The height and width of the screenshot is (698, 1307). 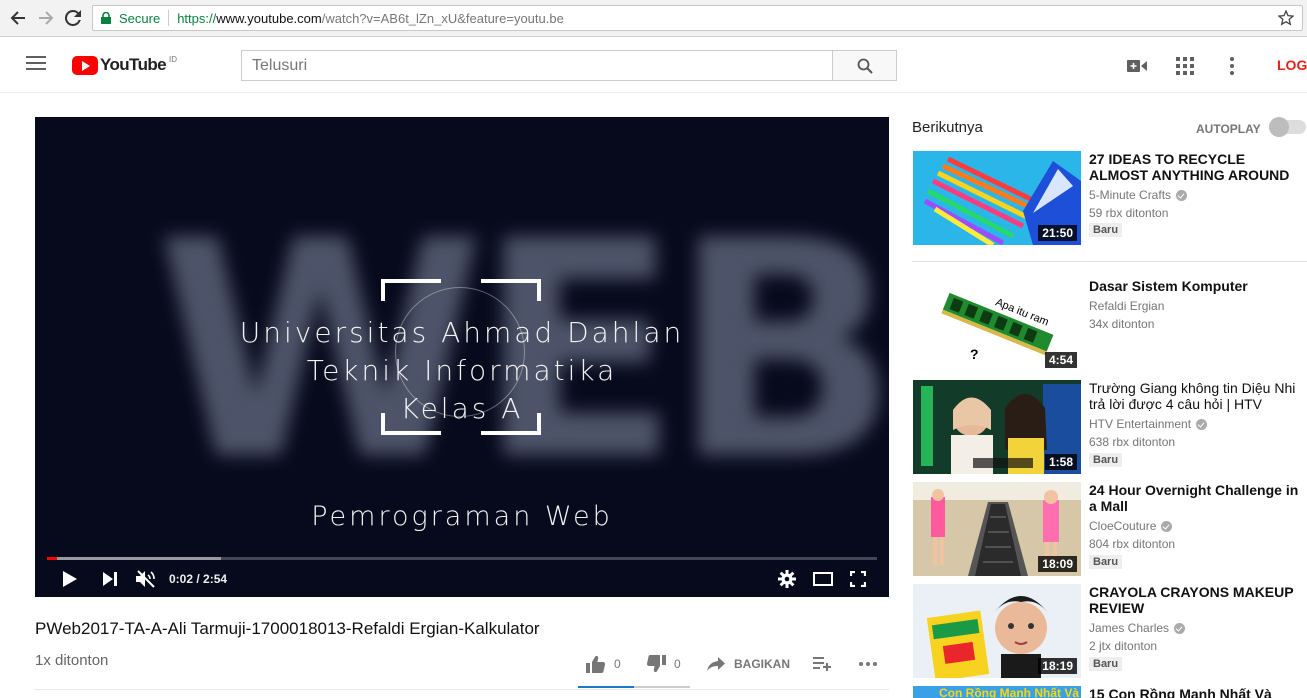 What do you see at coordinates (52, 558) in the screenshot?
I see `progress-played` at bounding box center [52, 558].